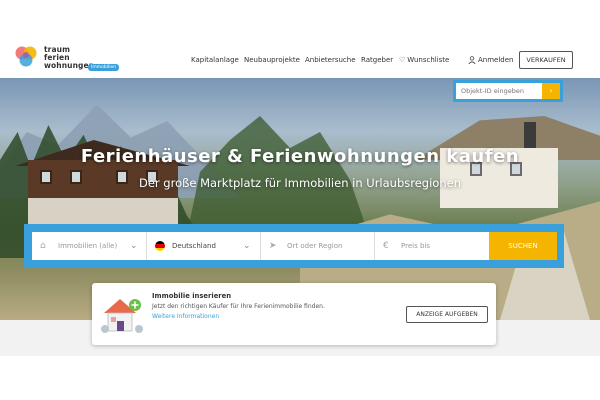 Image resolution: width=600 pixels, height=400 pixels. I want to click on location-input: ➤ Ort oder Region, so click(318, 246).